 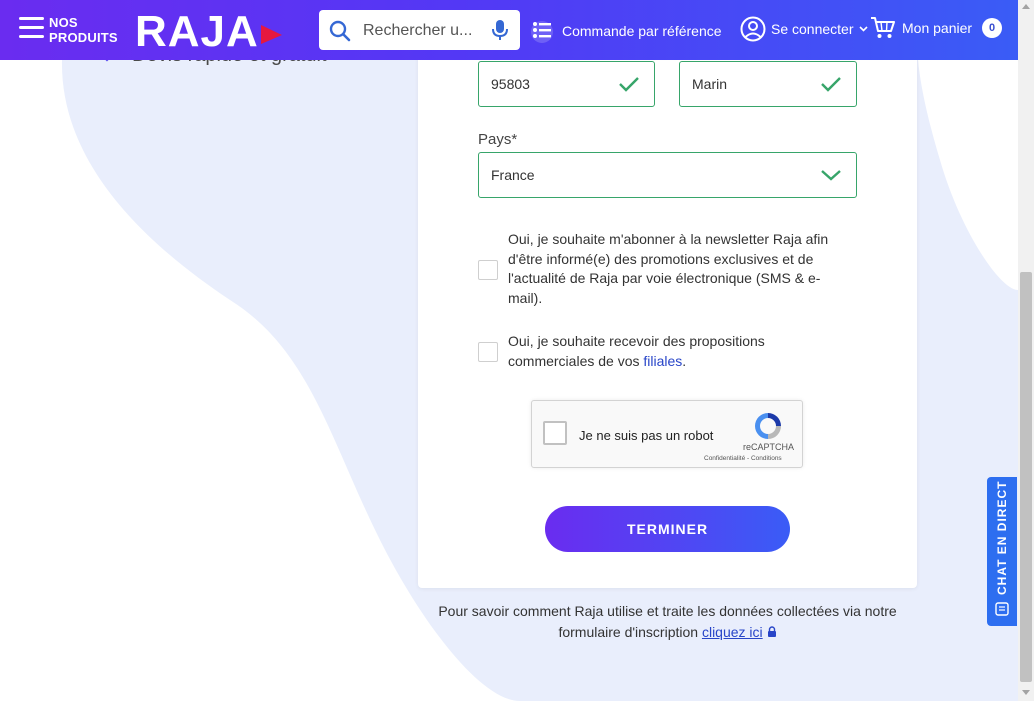 I want to click on search-input, so click(x=422, y=31).